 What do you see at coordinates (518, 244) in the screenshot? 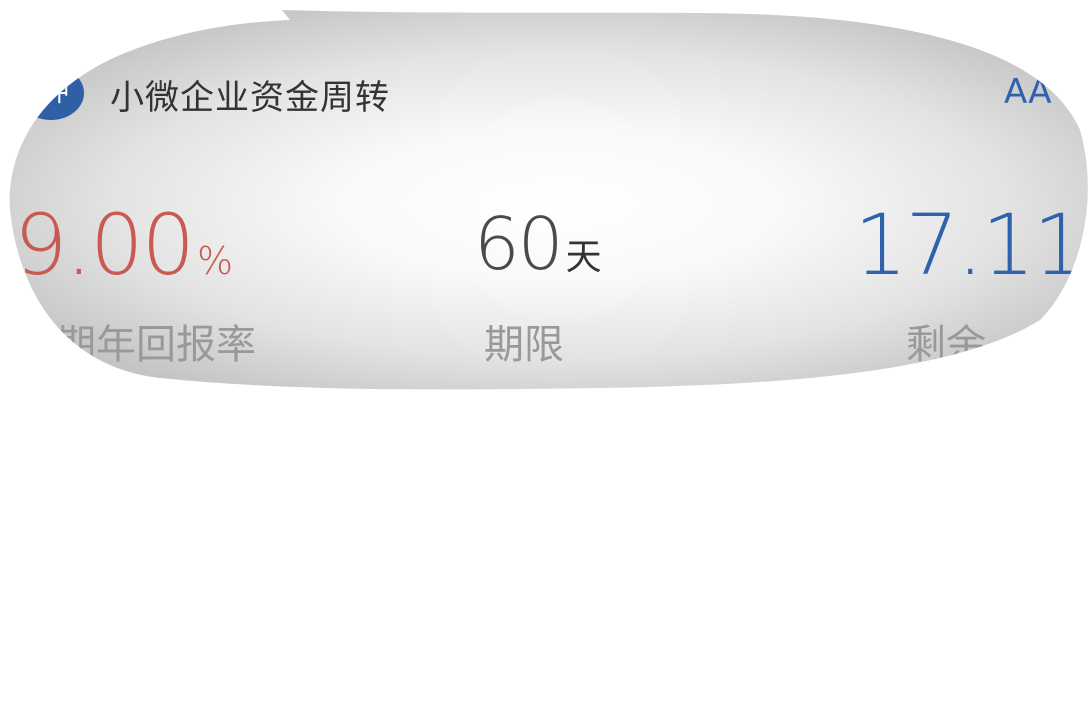
I see `term-number: 60` at bounding box center [518, 244].